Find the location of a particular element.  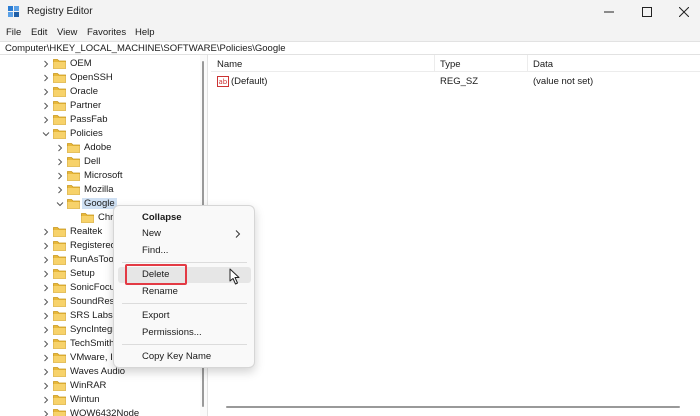

tree-item: Microsoft is located at coordinates (100, 176).